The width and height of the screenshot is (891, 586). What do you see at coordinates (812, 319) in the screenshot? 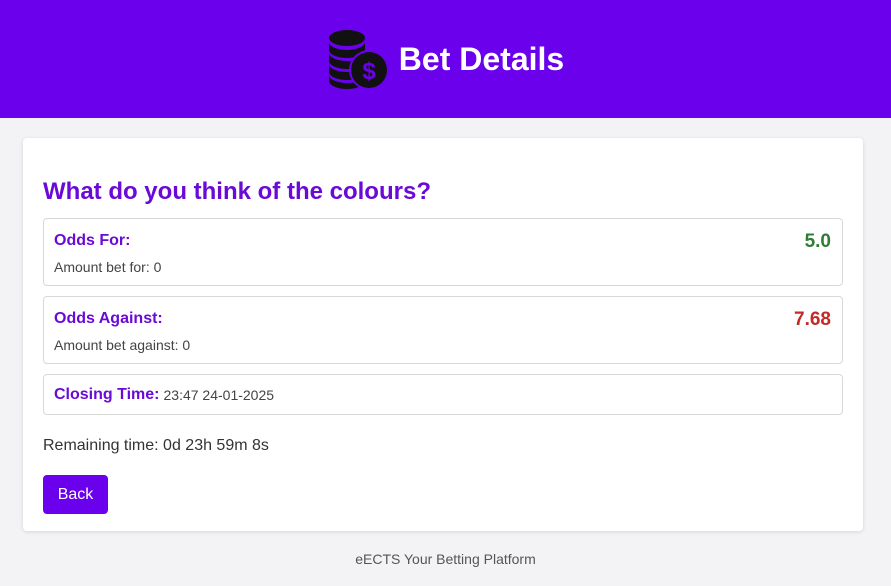
I see `odds-against-value: 7.68` at bounding box center [812, 319].